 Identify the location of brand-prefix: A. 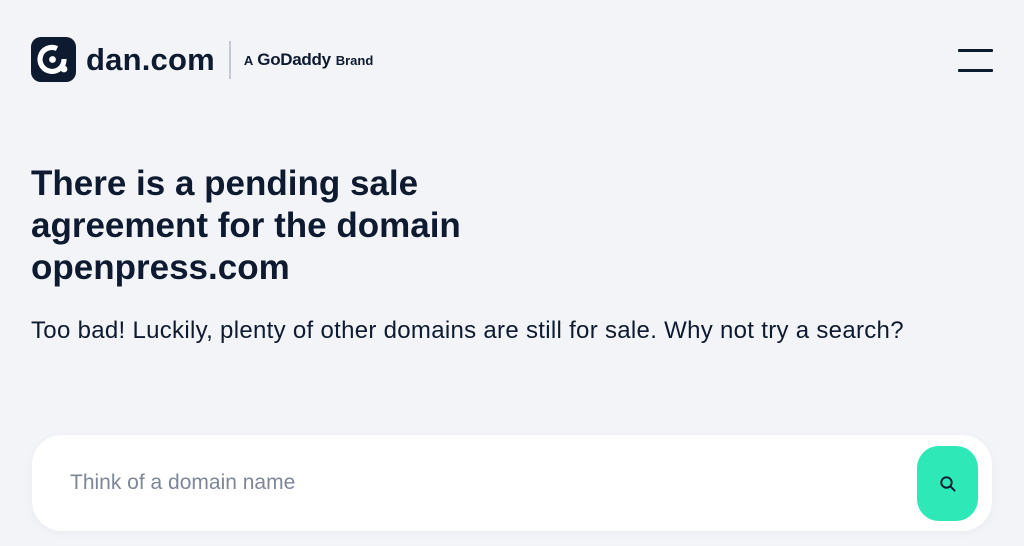
(248, 60).